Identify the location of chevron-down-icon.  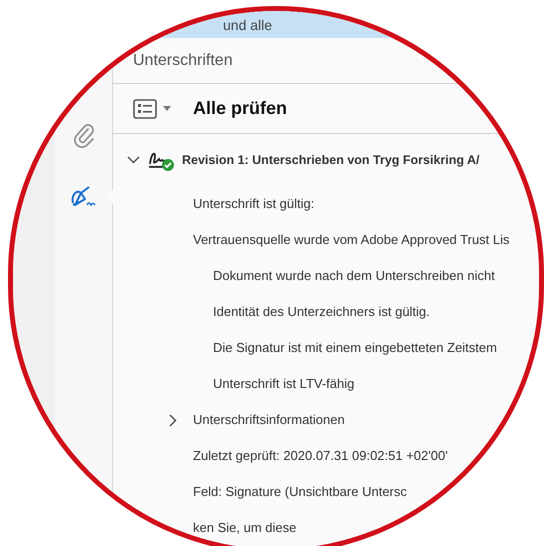
(133, 160).